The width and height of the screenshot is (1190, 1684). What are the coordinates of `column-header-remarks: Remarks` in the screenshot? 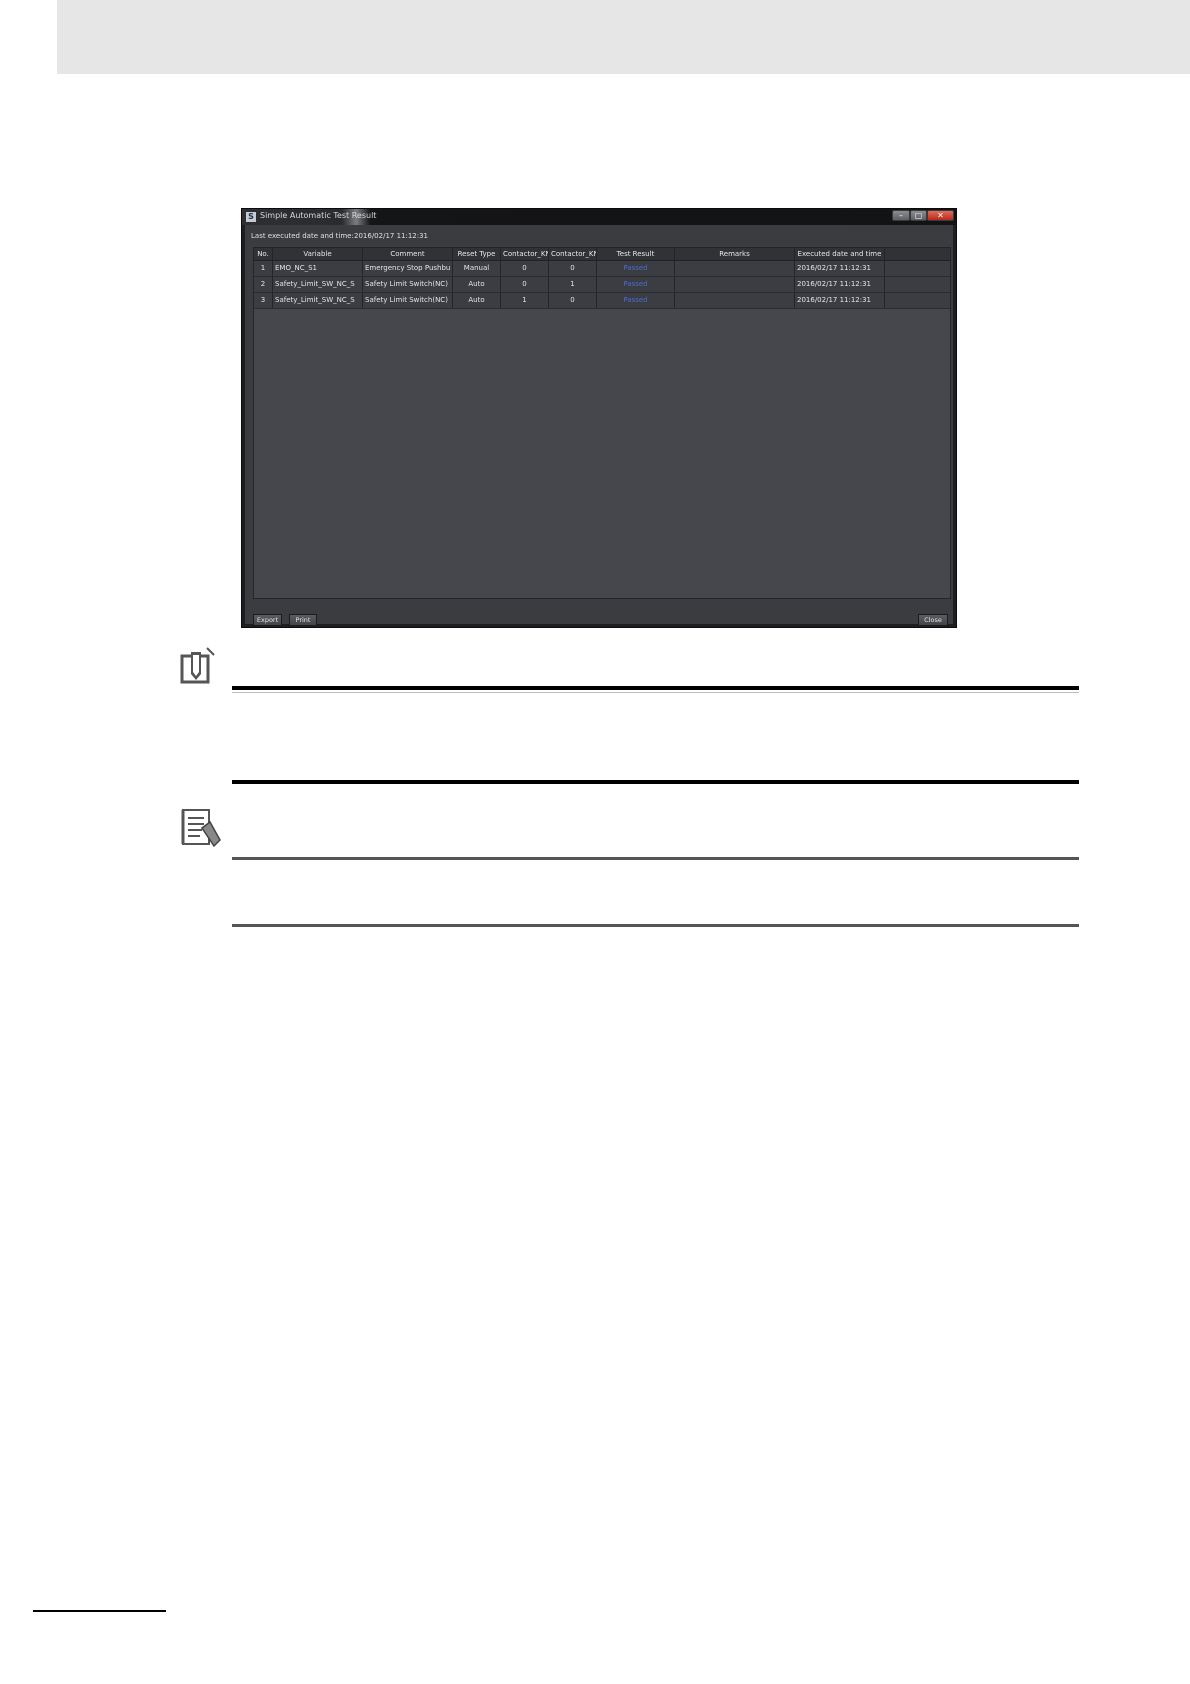 It's located at (735, 254).